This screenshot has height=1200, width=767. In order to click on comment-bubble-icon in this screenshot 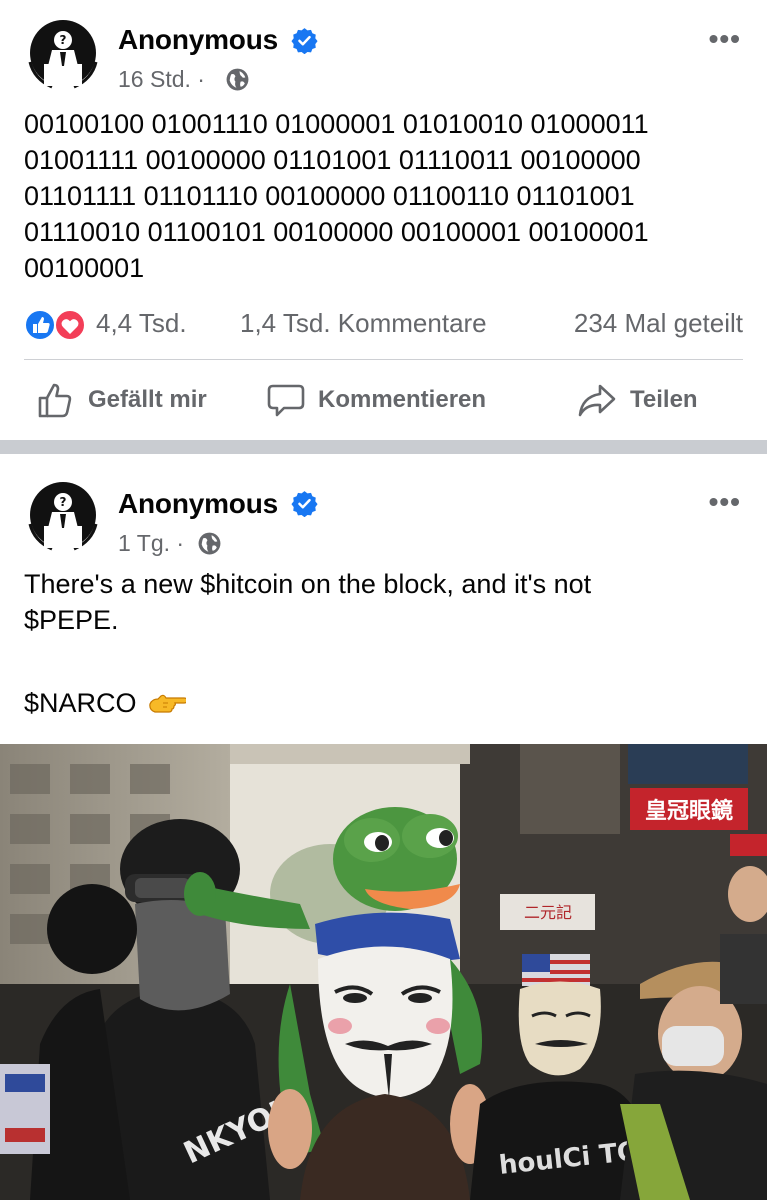, I will do `click(286, 400)`.